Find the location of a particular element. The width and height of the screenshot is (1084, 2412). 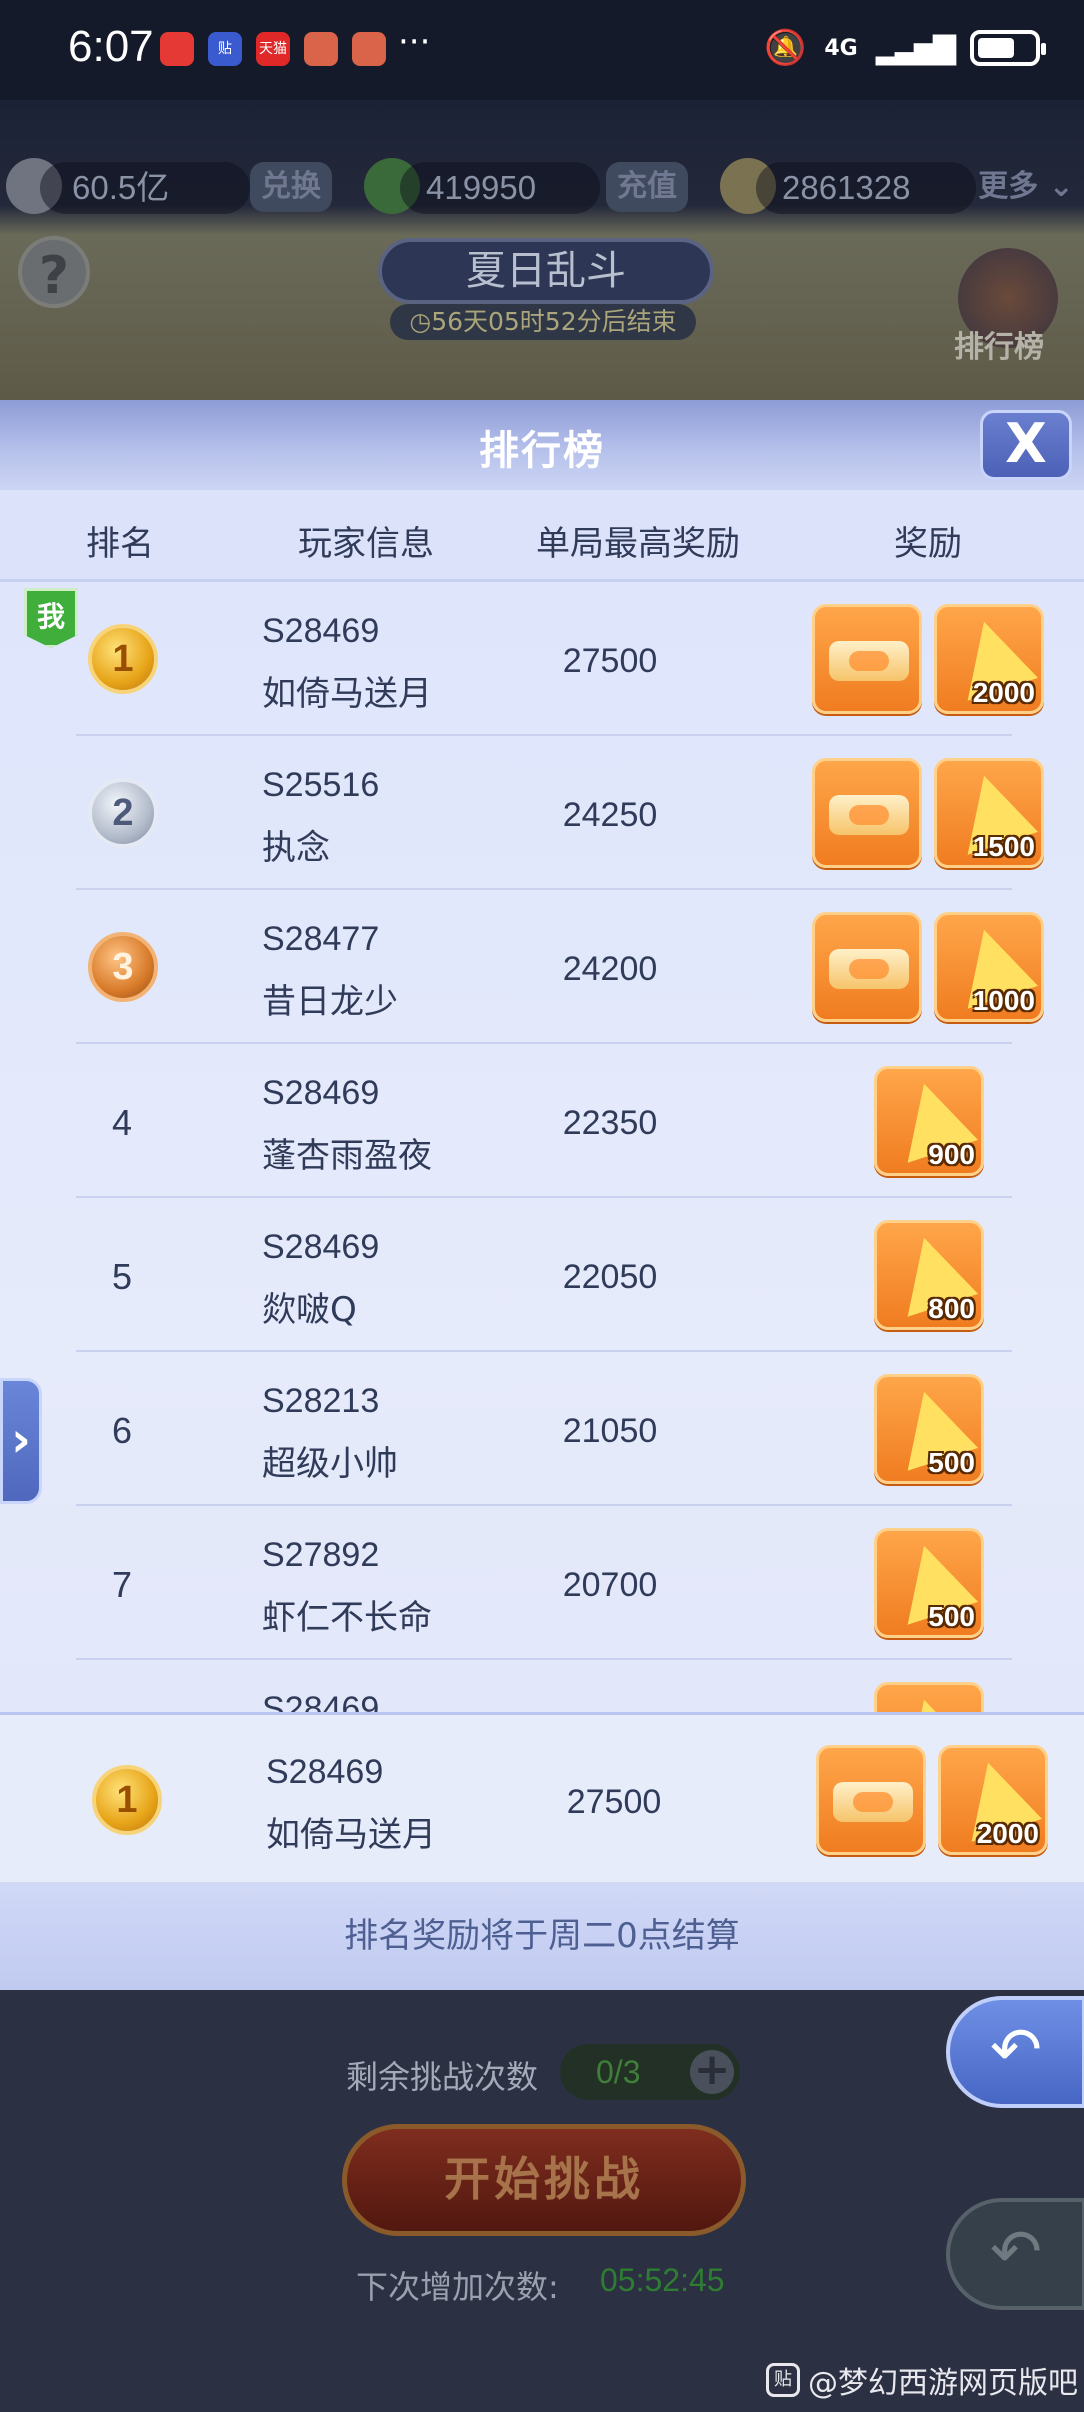

start-challenge-button: 开始挑战 is located at coordinates (544, 2180).